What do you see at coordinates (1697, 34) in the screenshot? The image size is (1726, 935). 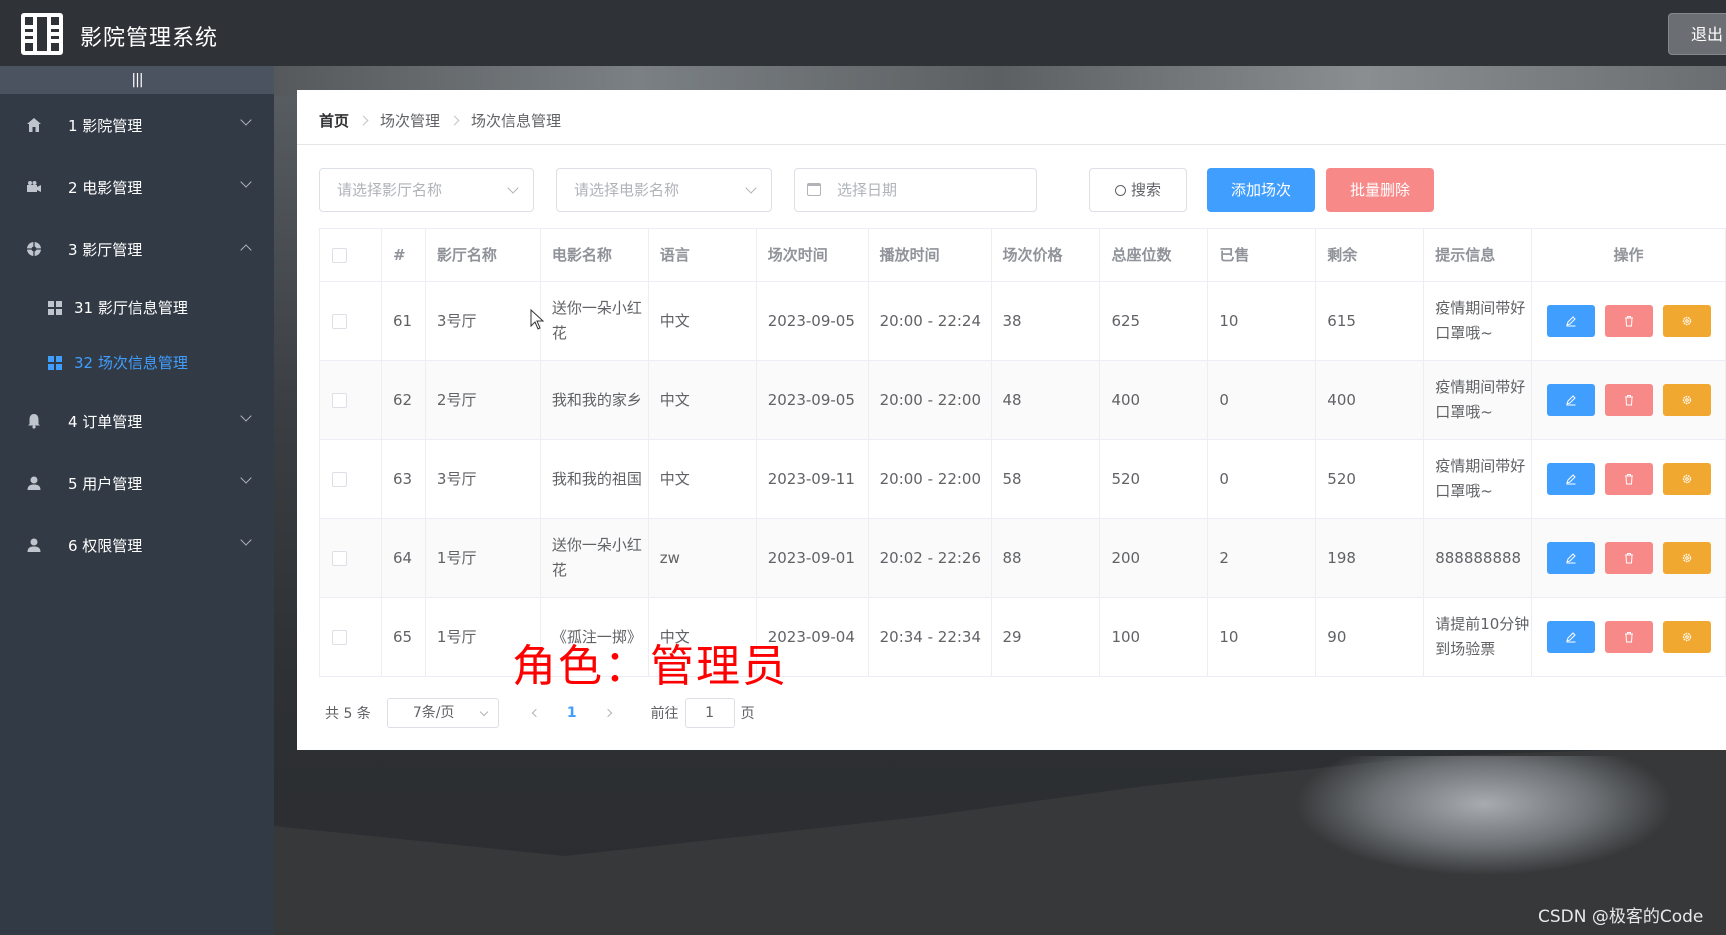 I see `logout-button: 退出` at bounding box center [1697, 34].